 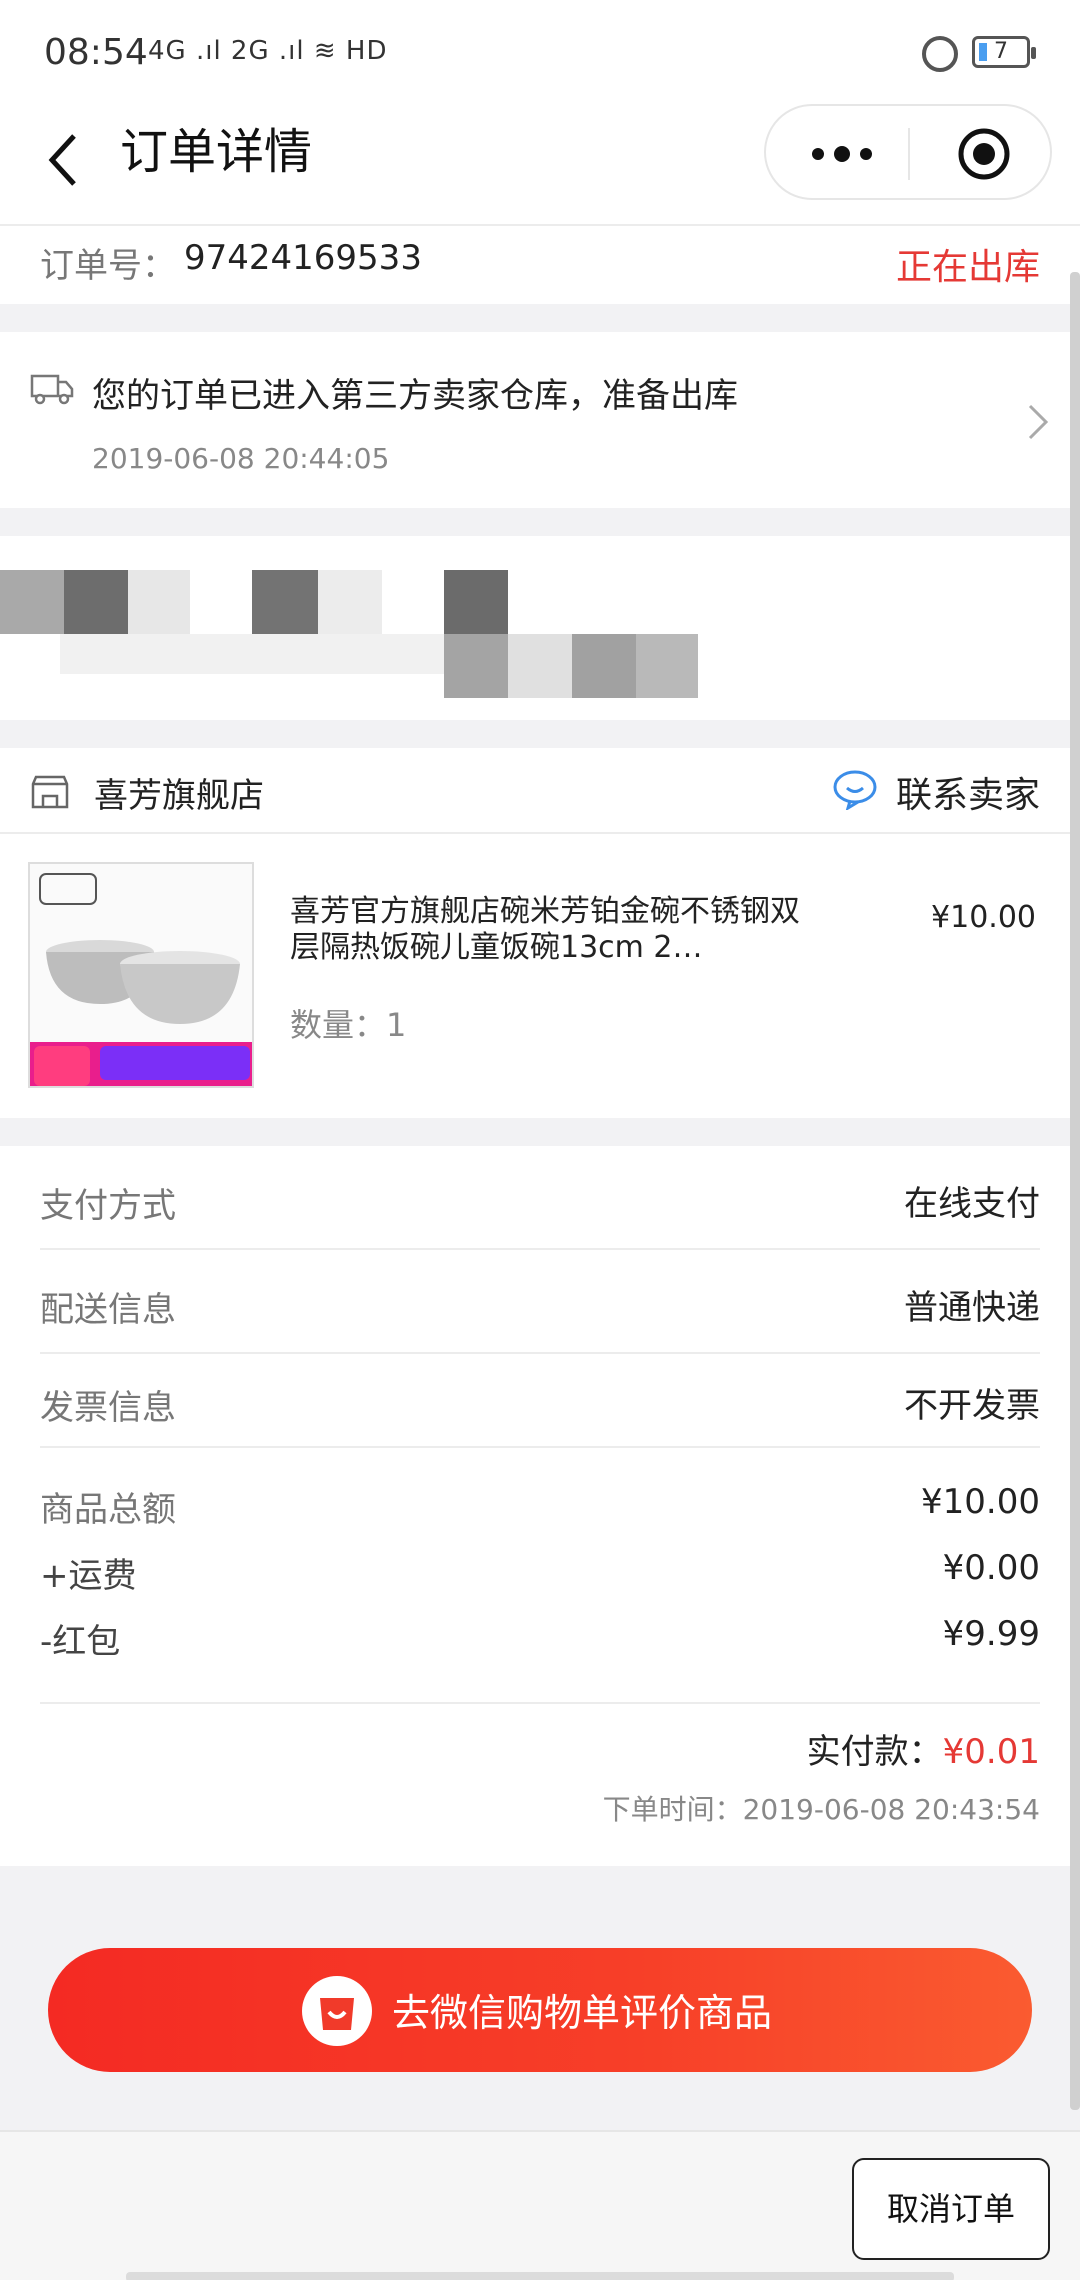 What do you see at coordinates (1004, 52) in the screenshot?
I see `battery-icon: 7` at bounding box center [1004, 52].